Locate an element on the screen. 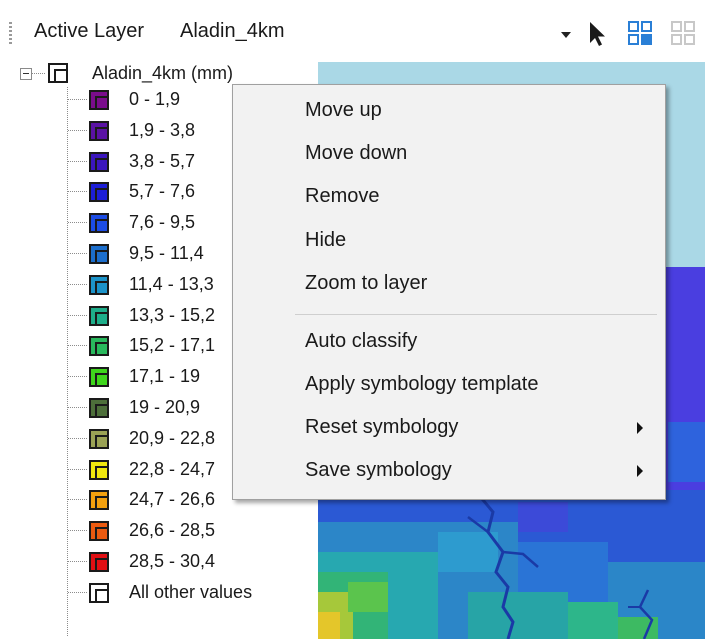  menu-item-label: Hide is located at coordinates (326, 240).